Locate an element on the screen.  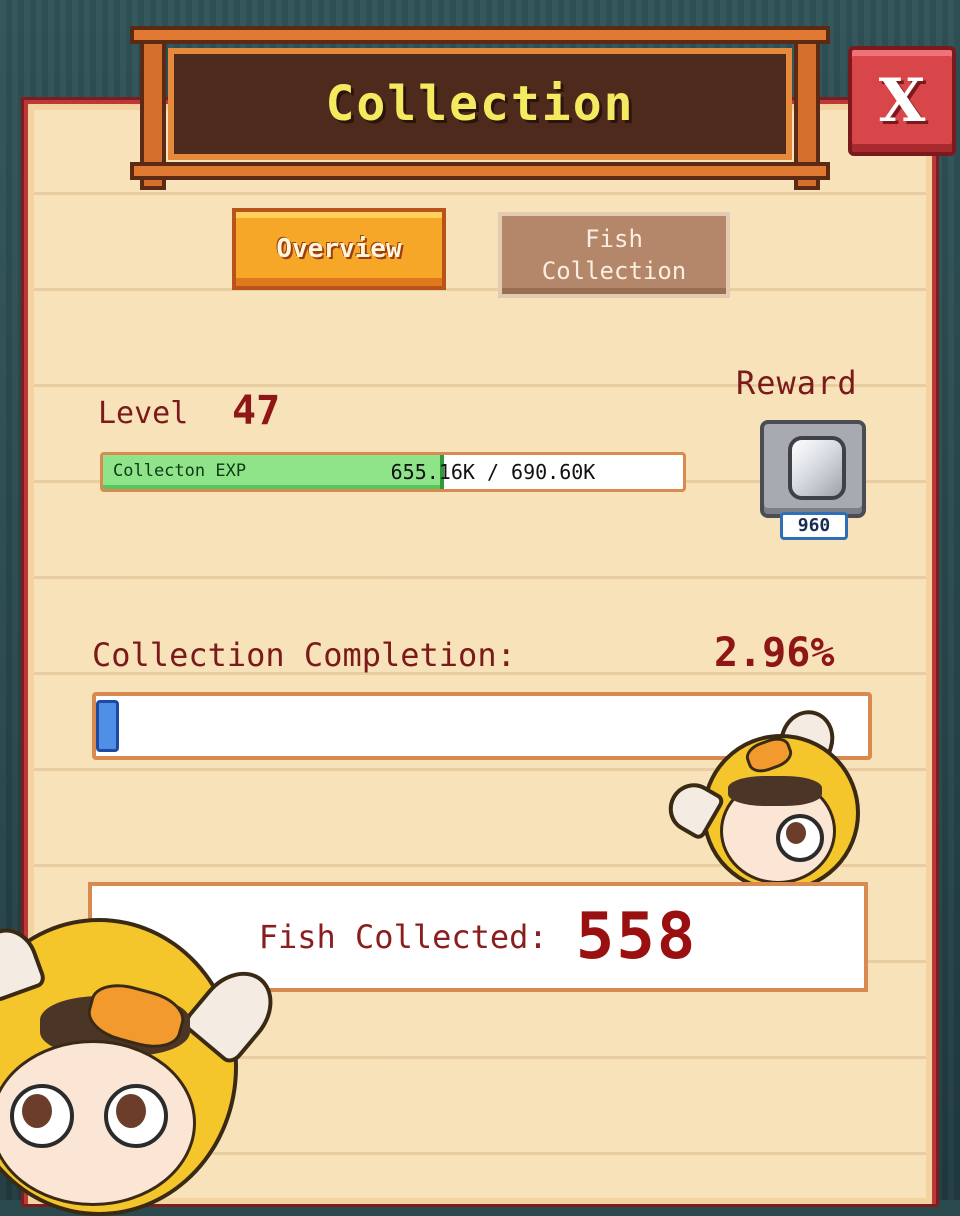
reward-count: 960 is located at coordinates (814, 526).